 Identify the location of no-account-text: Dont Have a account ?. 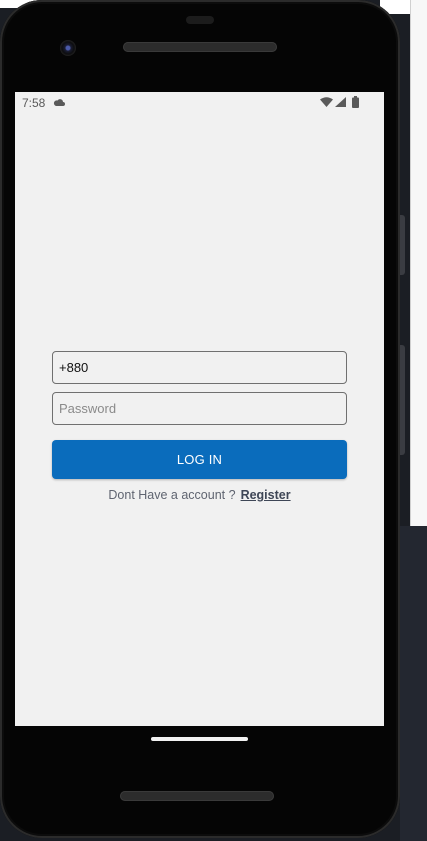
(172, 495).